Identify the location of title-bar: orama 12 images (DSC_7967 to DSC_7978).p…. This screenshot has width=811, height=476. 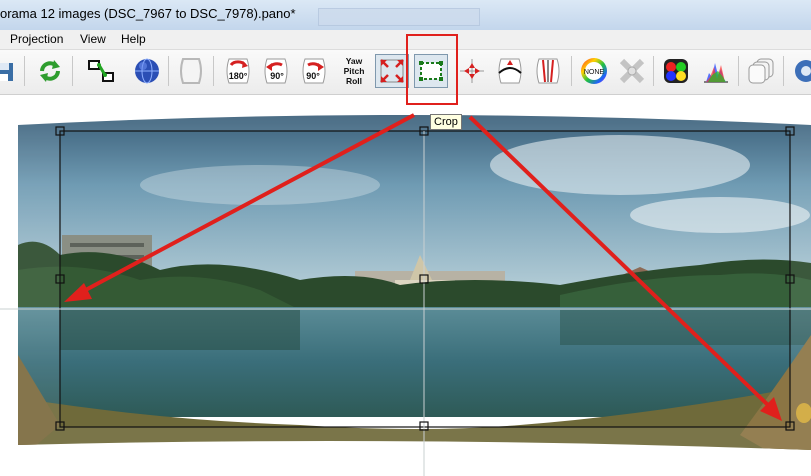
(405, 15).